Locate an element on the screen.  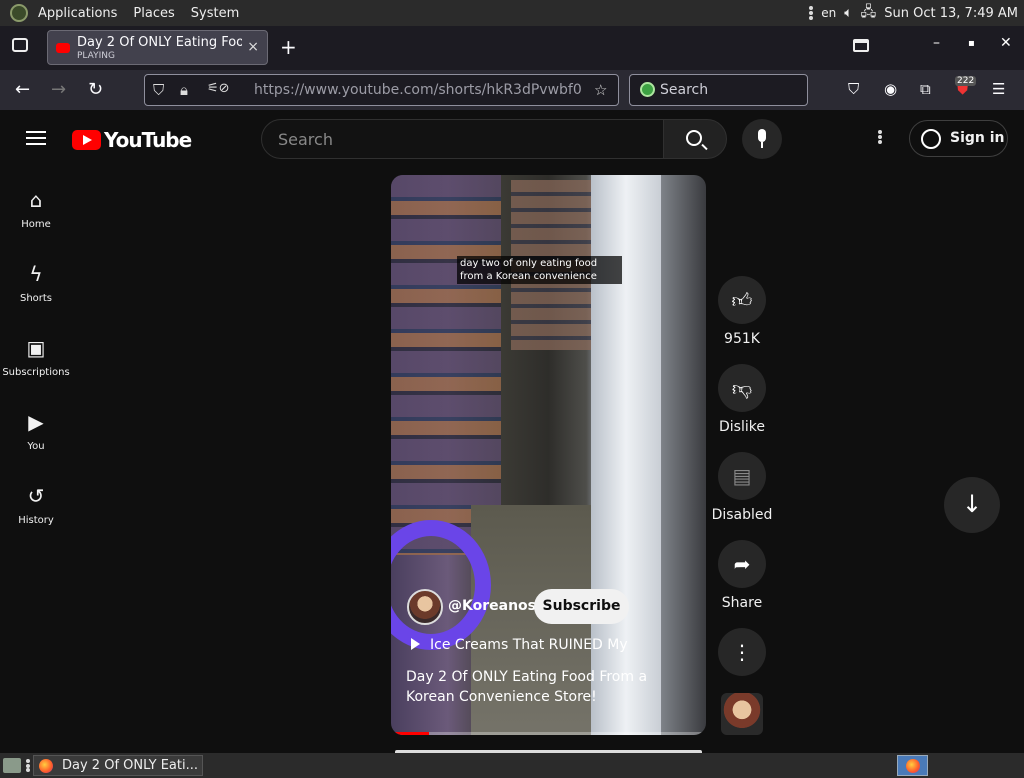
search-icon is located at coordinates (694, 138).